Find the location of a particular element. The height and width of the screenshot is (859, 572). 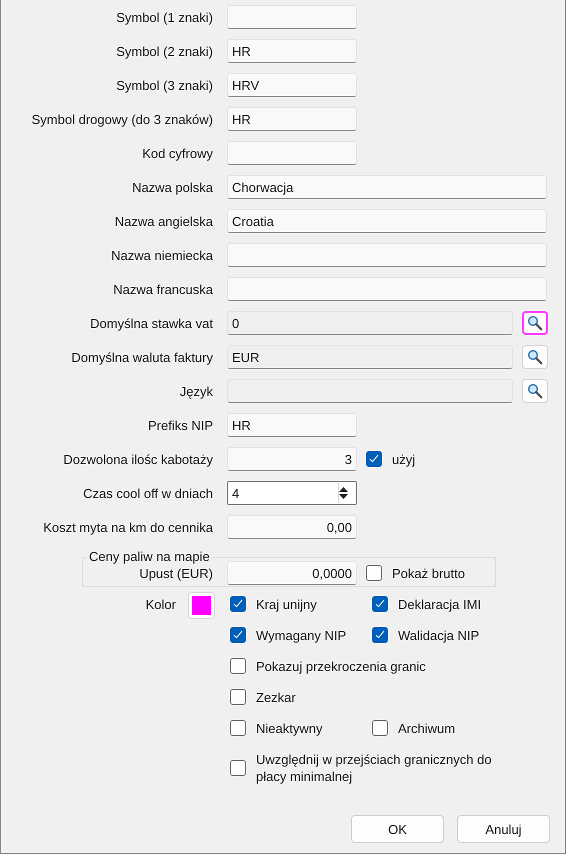

field-label: Nazwa francuska is located at coordinates (162, 289).